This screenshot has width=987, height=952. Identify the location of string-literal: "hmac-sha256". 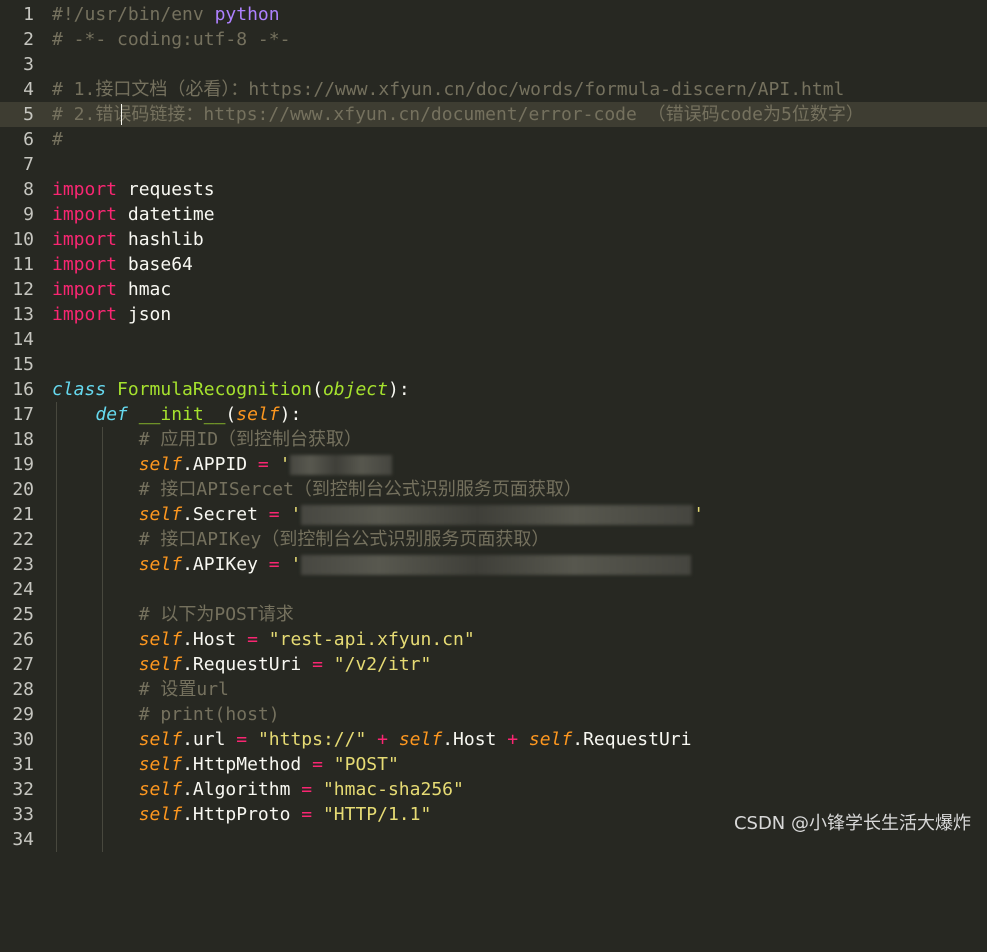
(393, 789).